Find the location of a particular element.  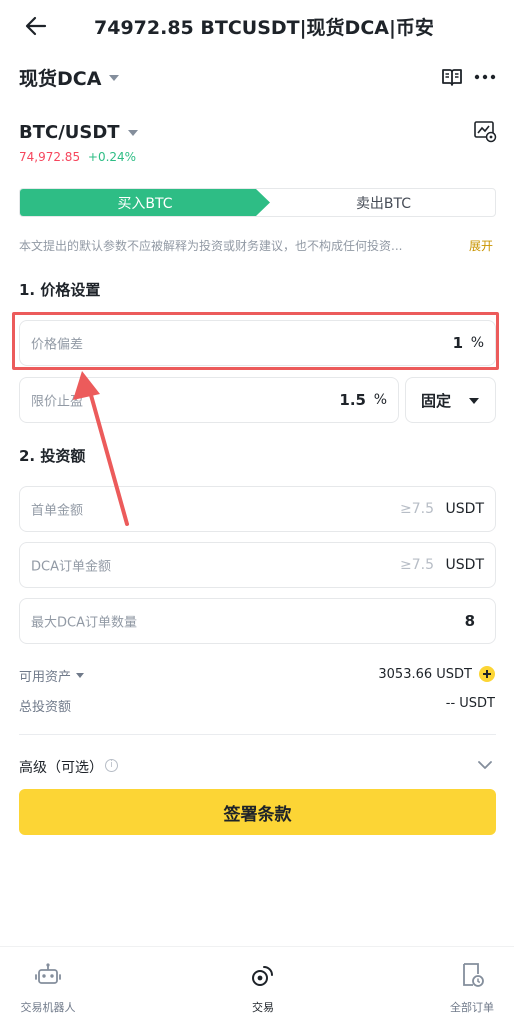

tab-sell: 卖出BTC is located at coordinates (382, 202).